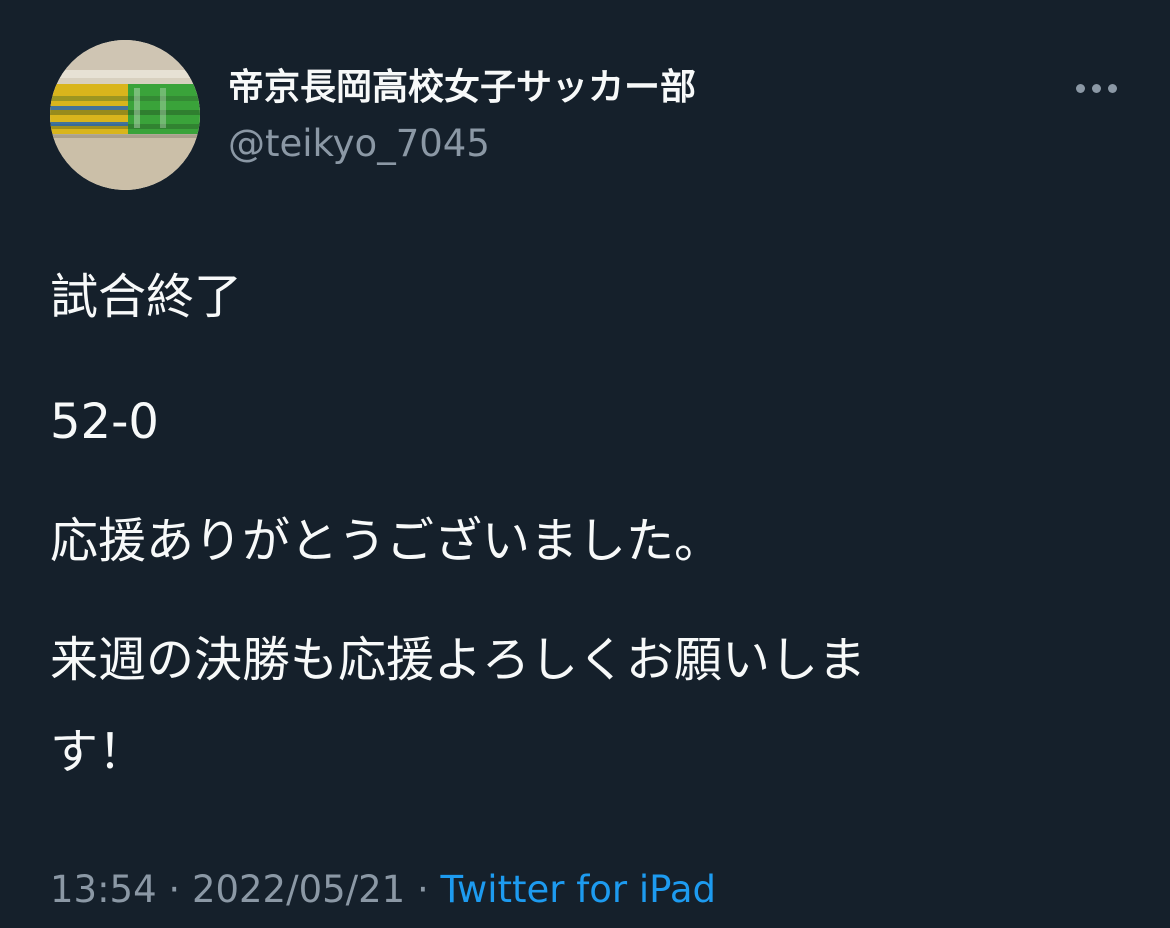 This screenshot has width=1170, height=928. Describe the element at coordinates (462, 88) in the screenshot. I see `display-name: 帝京長岡高校女子サッカー部` at that location.